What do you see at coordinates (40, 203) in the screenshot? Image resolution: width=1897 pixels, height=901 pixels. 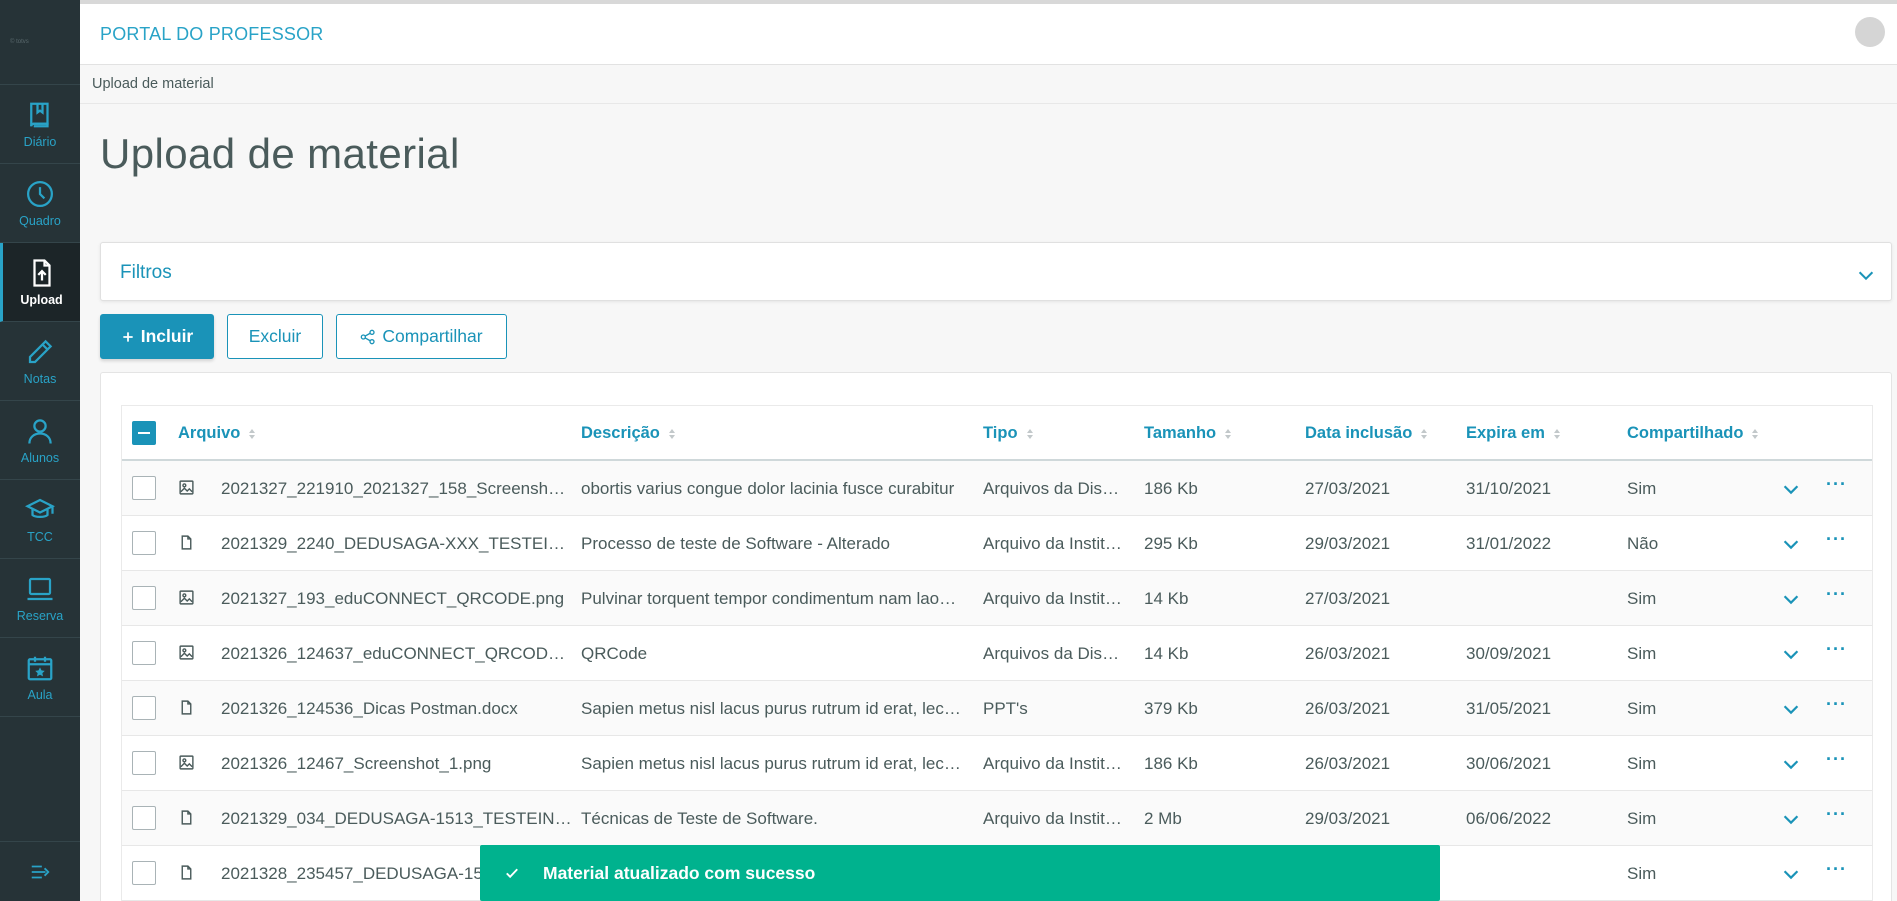 I see `sidebar-item-quadro: Quadro` at bounding box center [40, 203].